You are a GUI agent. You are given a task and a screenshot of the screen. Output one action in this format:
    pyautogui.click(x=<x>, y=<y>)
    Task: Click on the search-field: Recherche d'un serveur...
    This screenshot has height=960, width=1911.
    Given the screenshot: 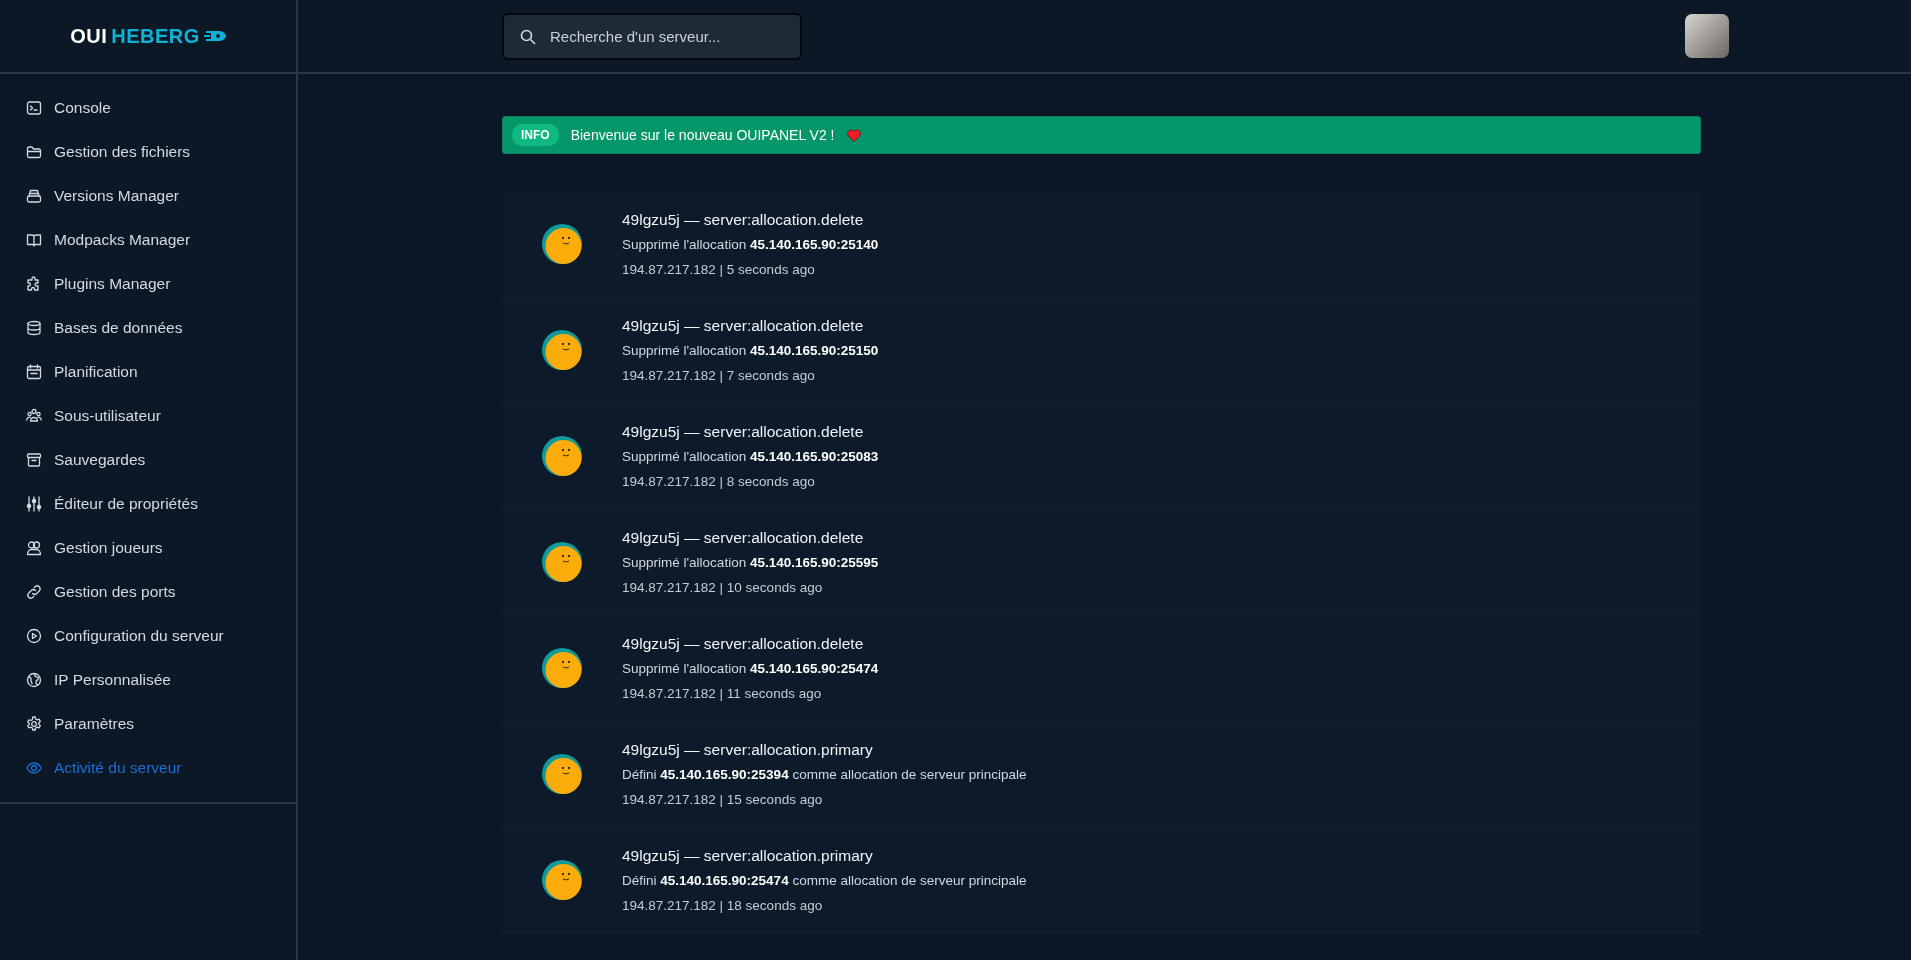 What is the action you would take?
    pyautogui.click(x=652, y=36)
    